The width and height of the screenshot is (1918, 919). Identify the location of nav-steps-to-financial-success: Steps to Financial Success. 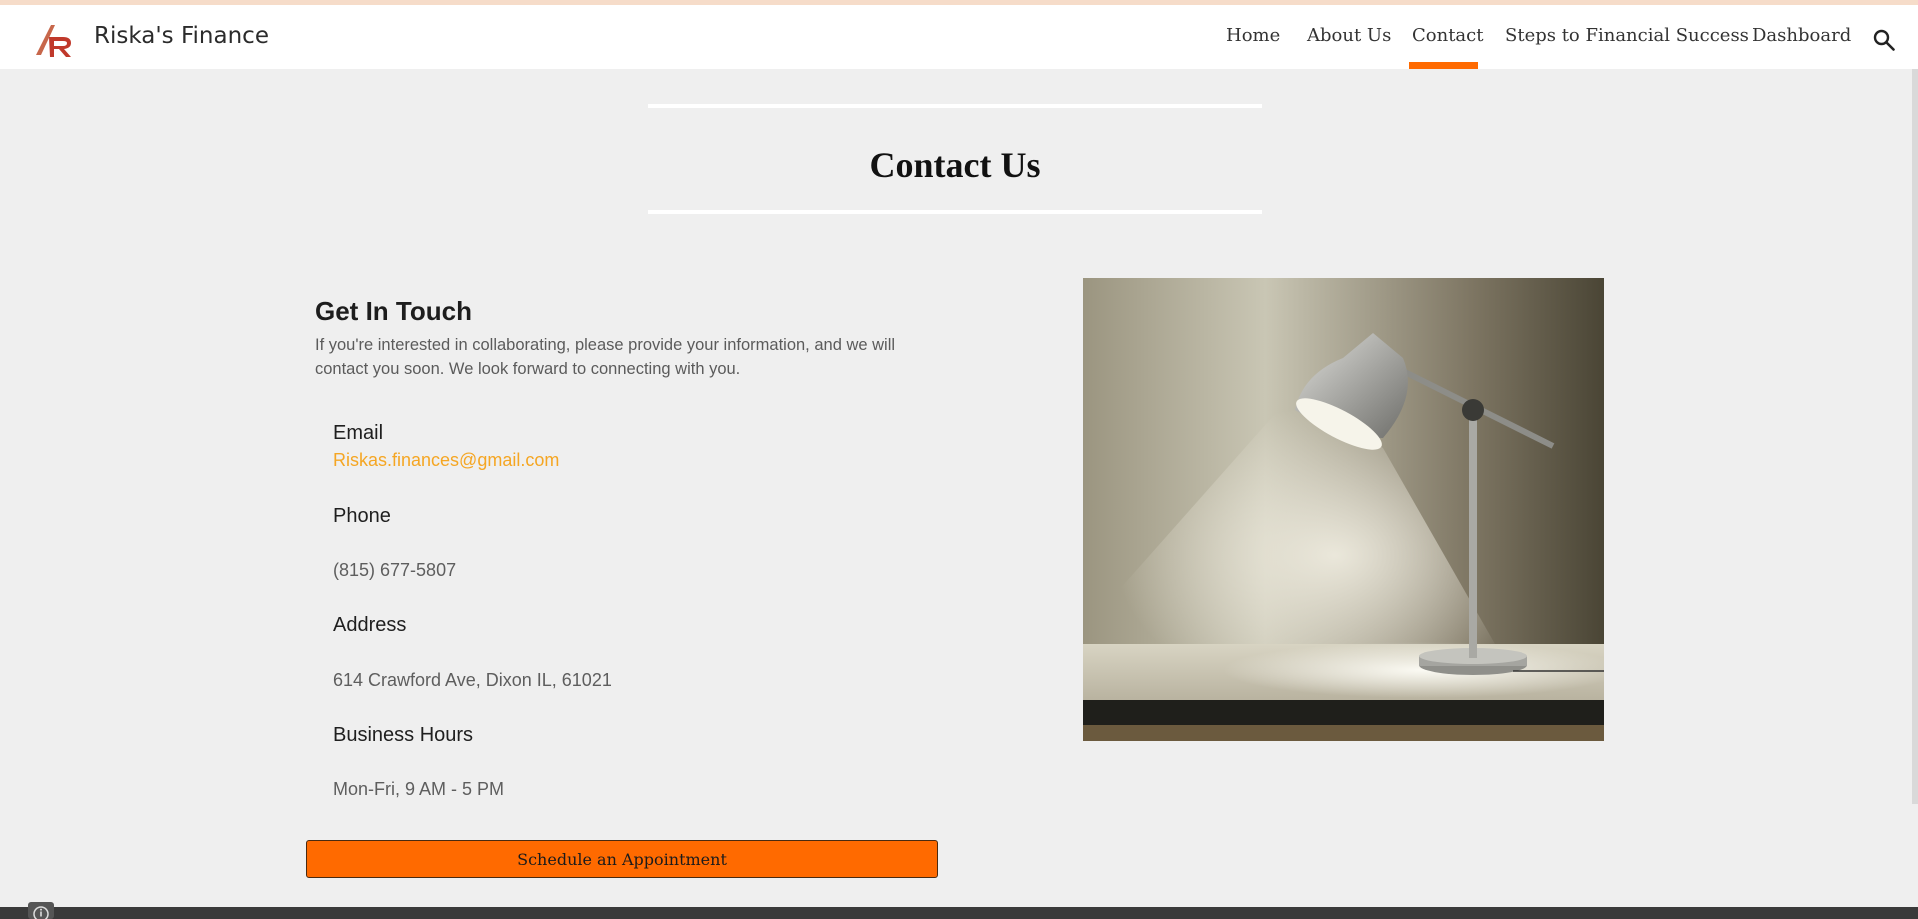
(1627, 35).